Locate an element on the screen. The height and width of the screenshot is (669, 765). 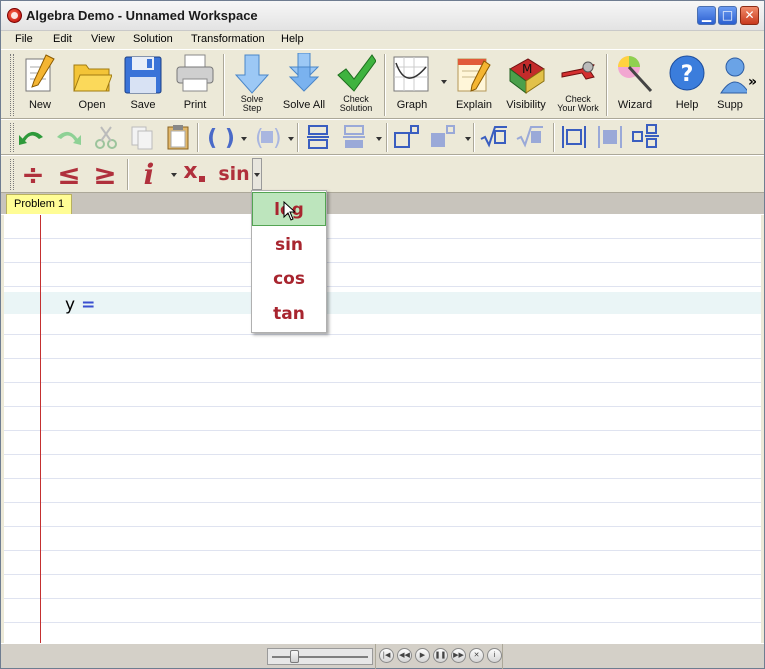
minimize-button: ▁ is located at coordinates (706, 15).